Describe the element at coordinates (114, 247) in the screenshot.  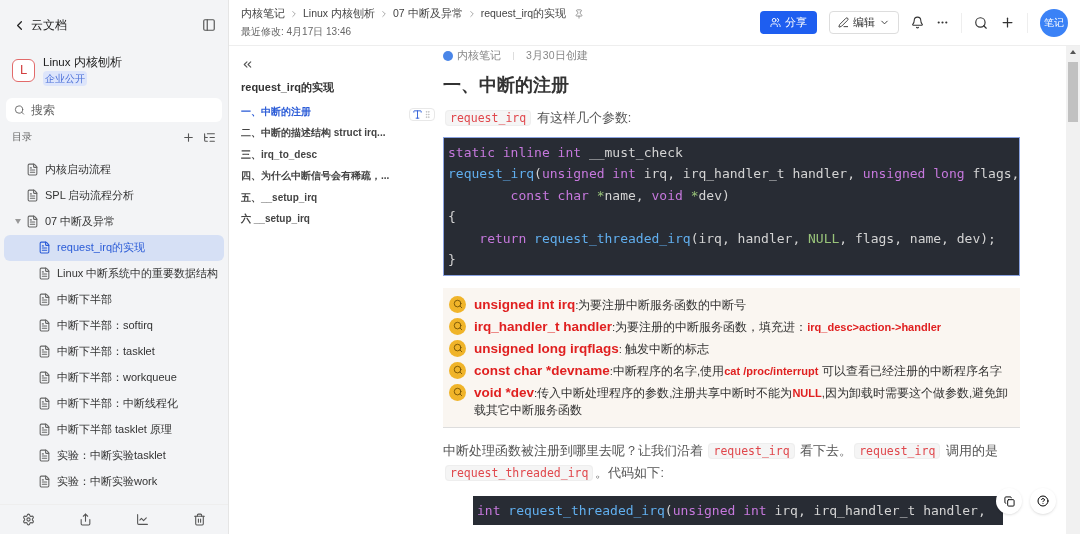
I see `tree-item: request_irq的实现` at that location.